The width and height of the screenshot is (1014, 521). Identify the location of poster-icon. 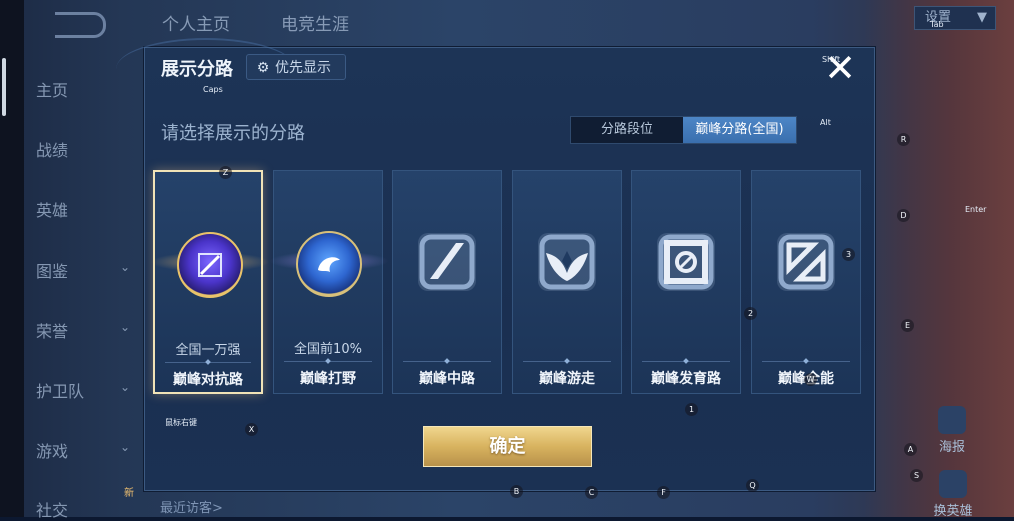
(952, 420).